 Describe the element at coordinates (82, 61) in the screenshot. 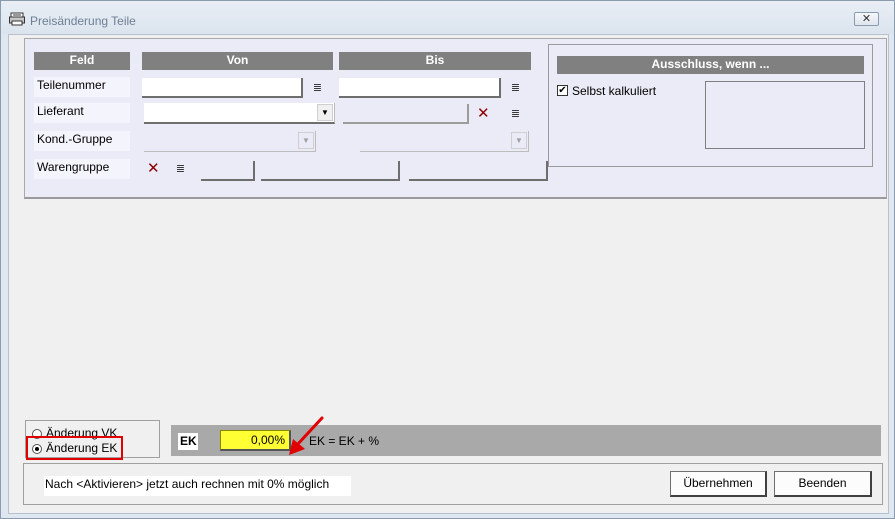

I see `header-feld: Feld` at that location.